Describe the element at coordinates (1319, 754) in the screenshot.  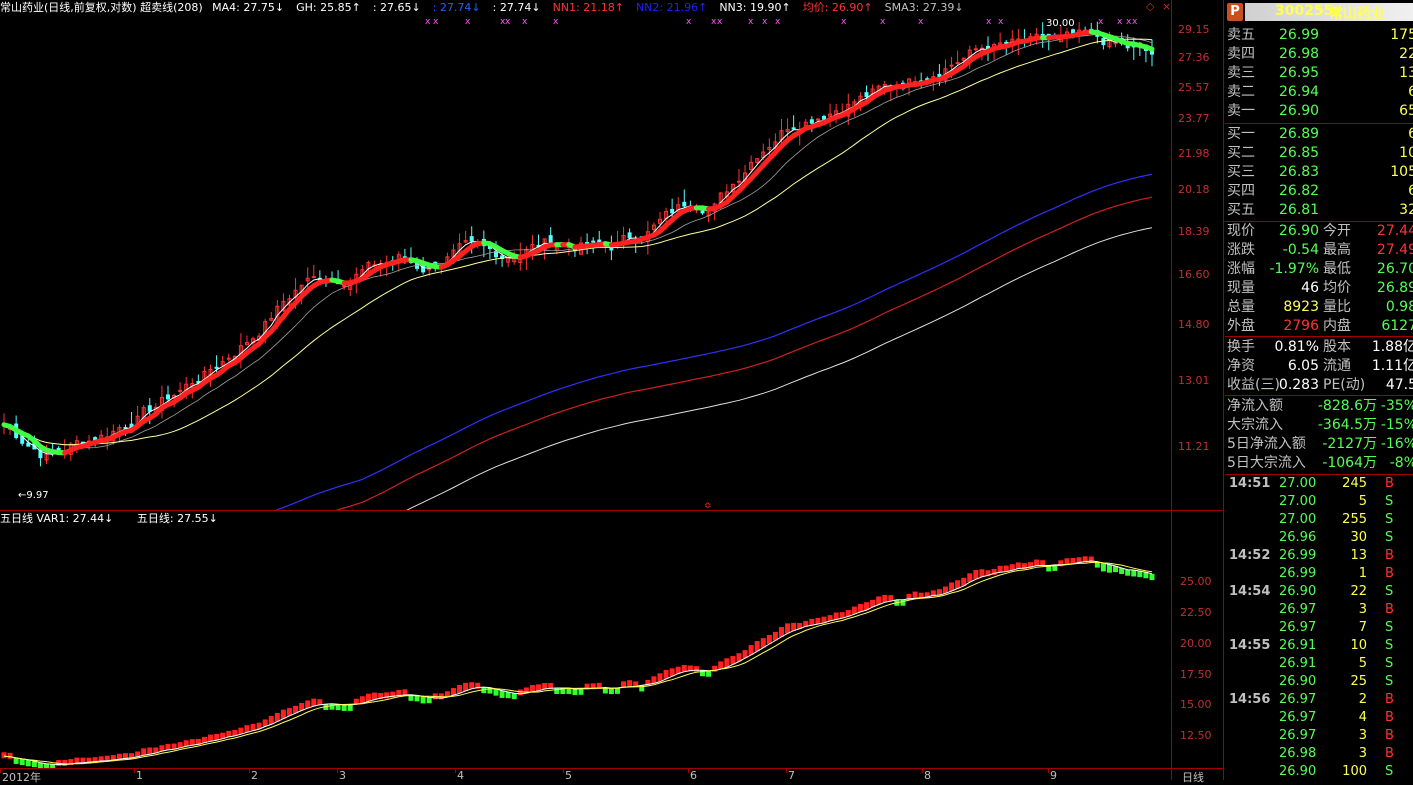
I see `tick-row: 26.983B` at that location.